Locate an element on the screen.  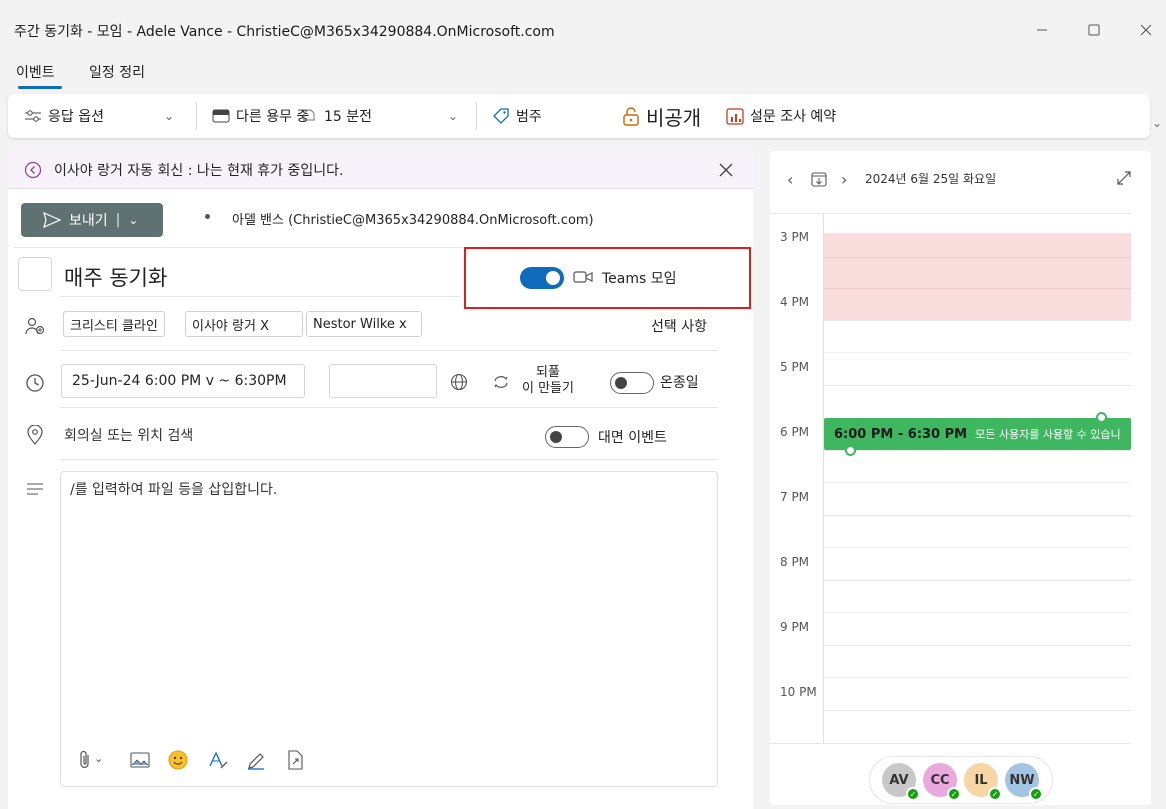
resize-handle-top is located at coordinates (1101, 417).